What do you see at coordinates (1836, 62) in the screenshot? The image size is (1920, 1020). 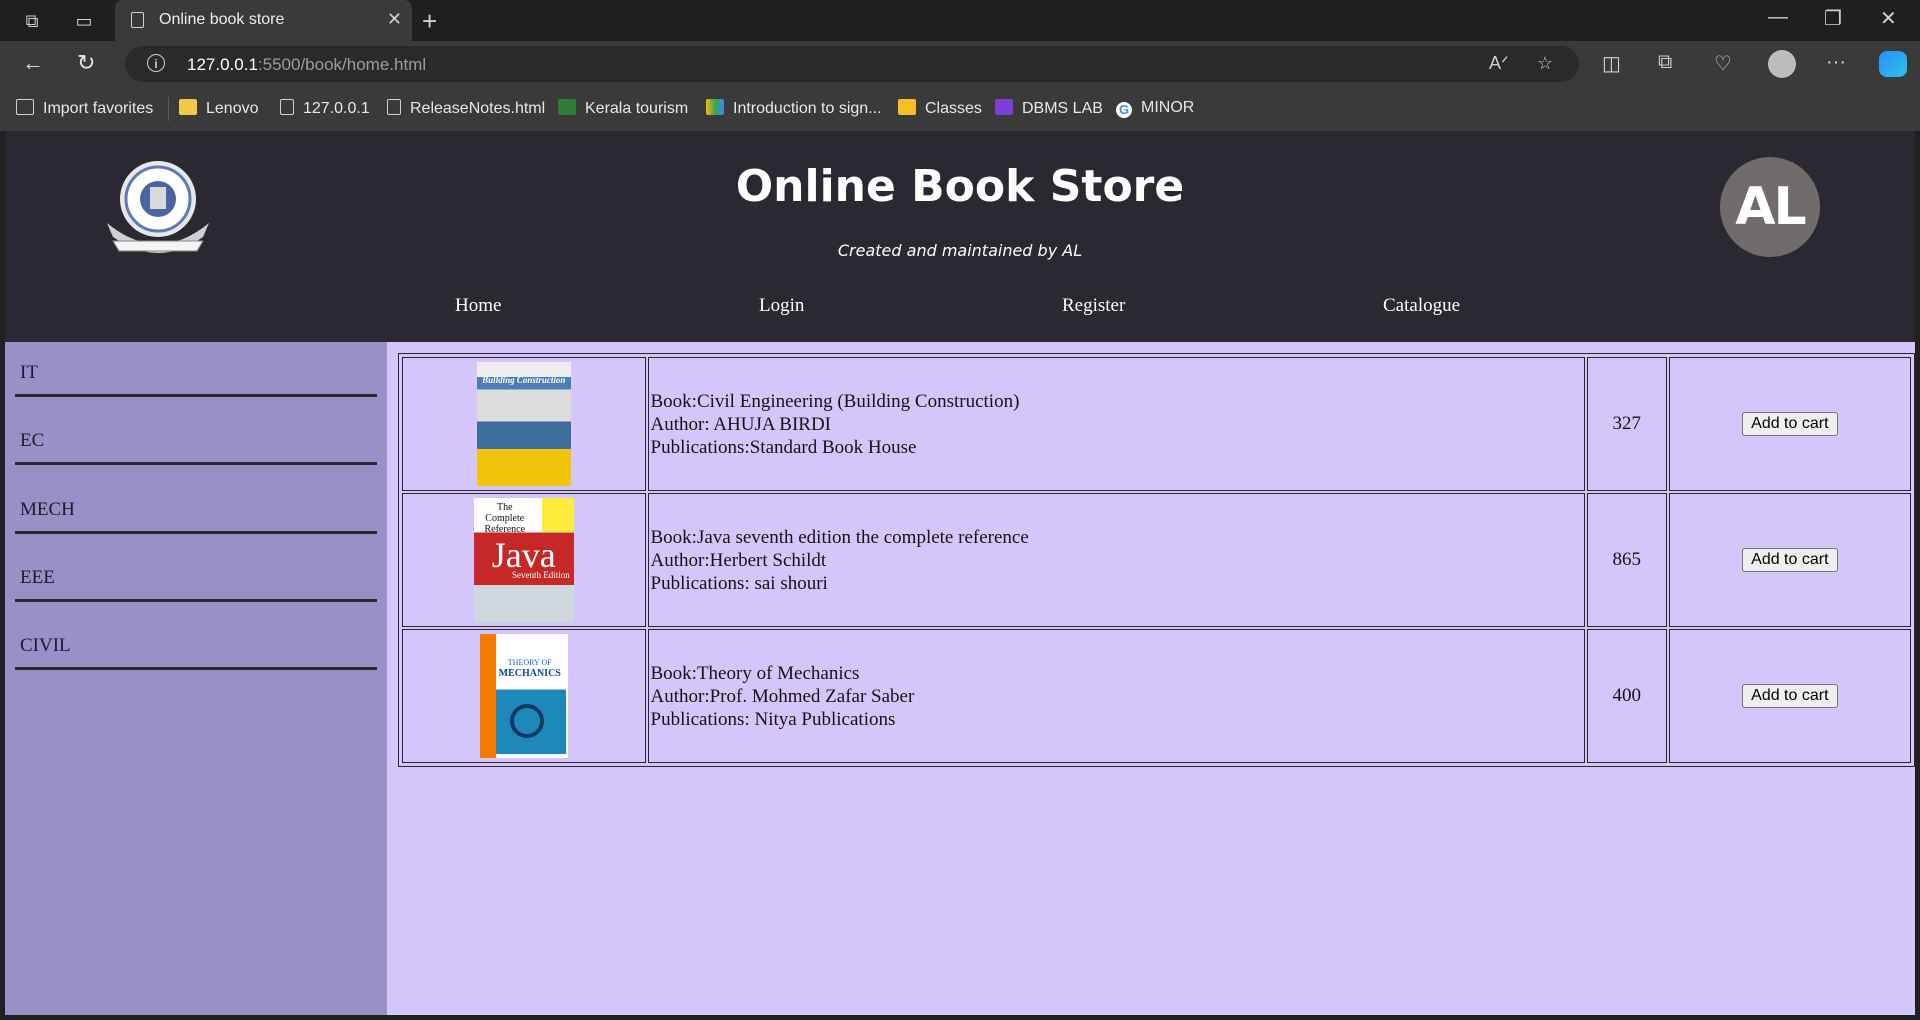 I see `more-menu-icon: ···` at bounding box center [1836, 62].